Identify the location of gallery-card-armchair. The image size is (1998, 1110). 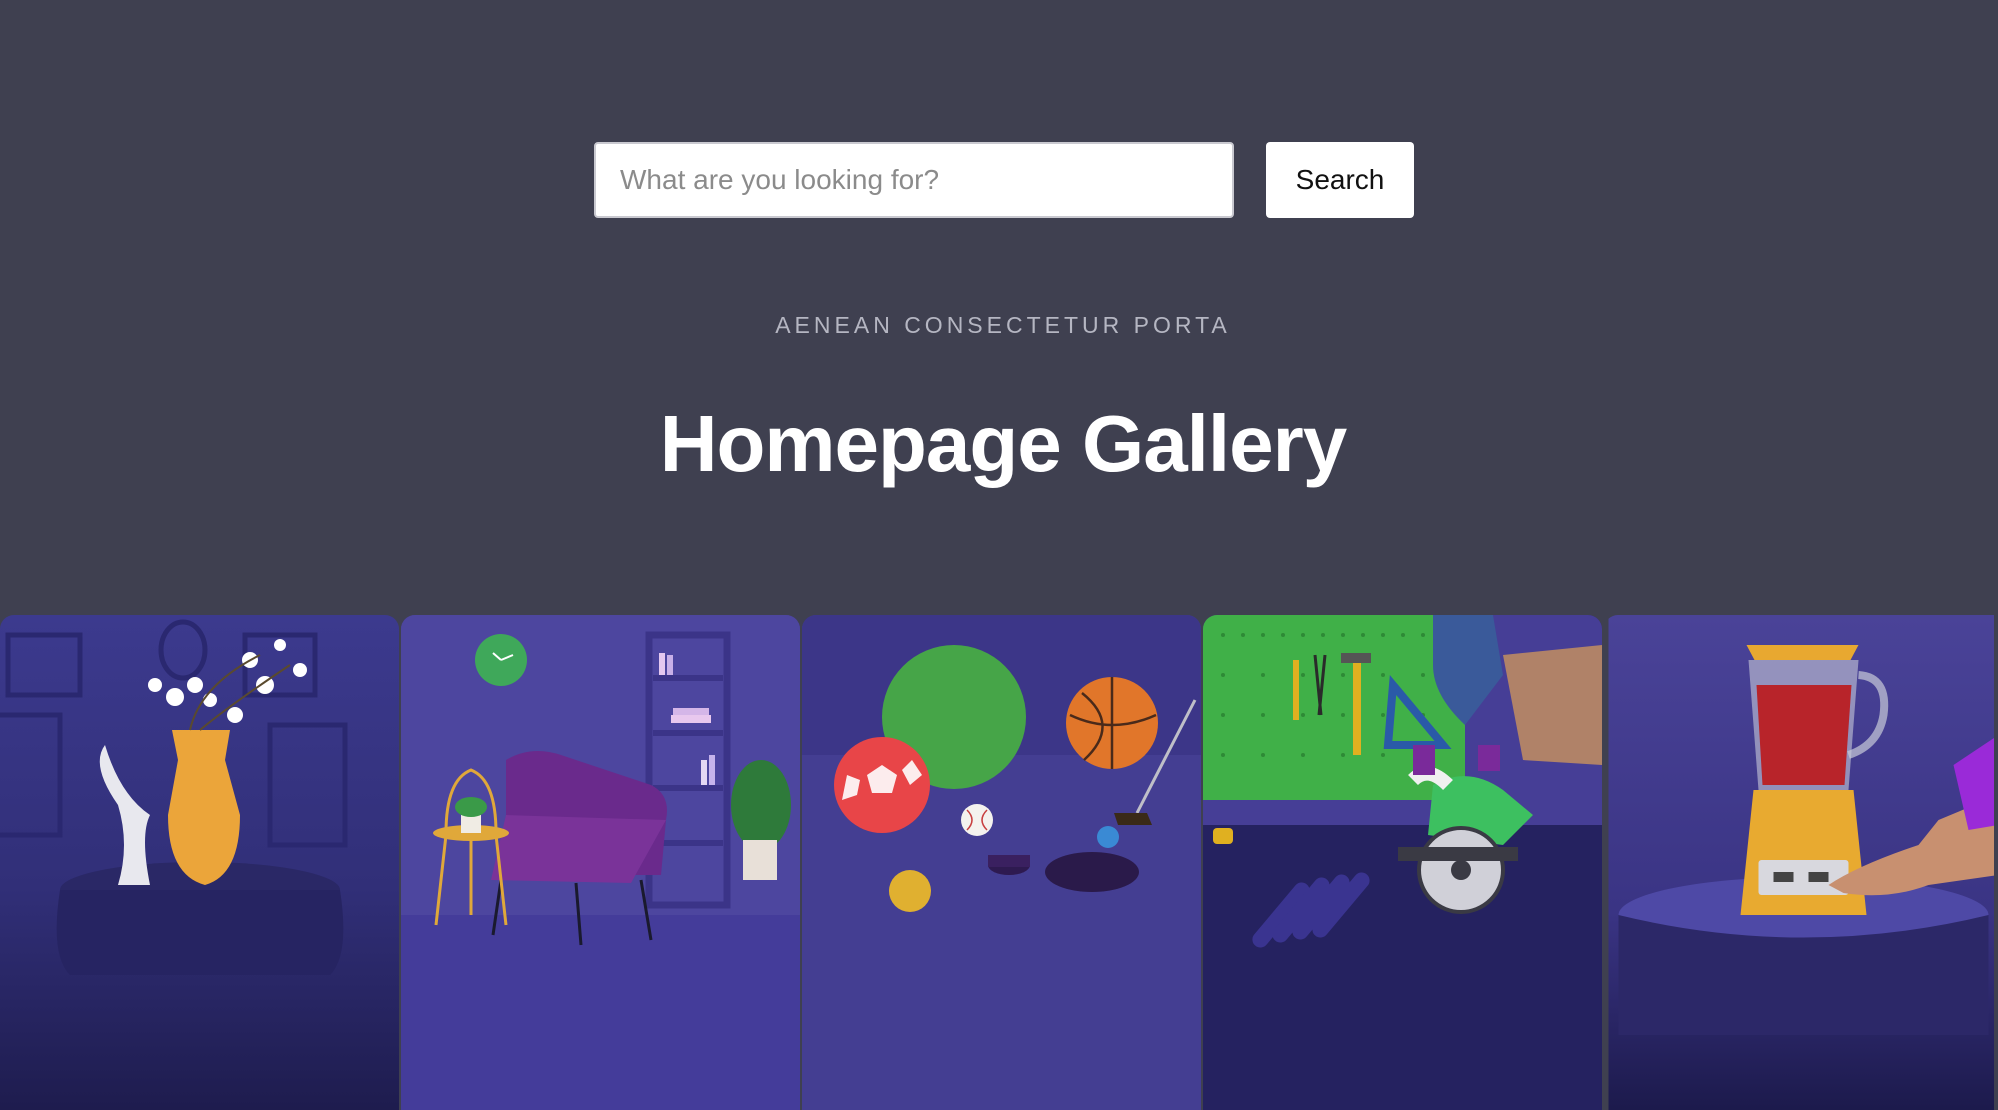
(600, 862).